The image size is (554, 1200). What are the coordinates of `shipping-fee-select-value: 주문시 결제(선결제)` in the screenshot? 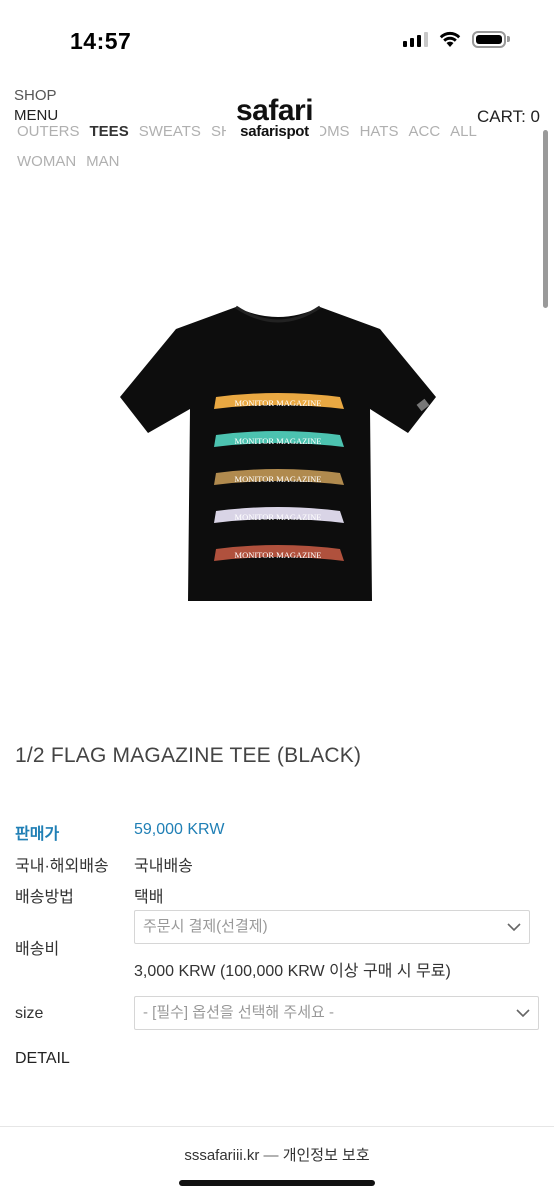 It's located at (205, 926).